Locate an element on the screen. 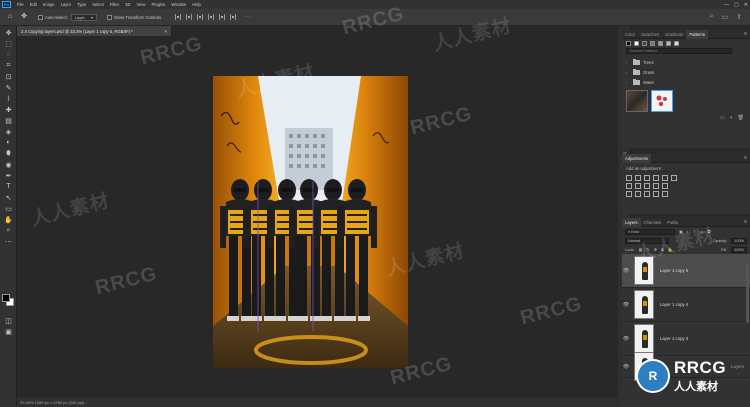 The width and height of the screenshot is (750, 407). layer-name: Layer 1 copy 5 is located at coordinates (674, 270).